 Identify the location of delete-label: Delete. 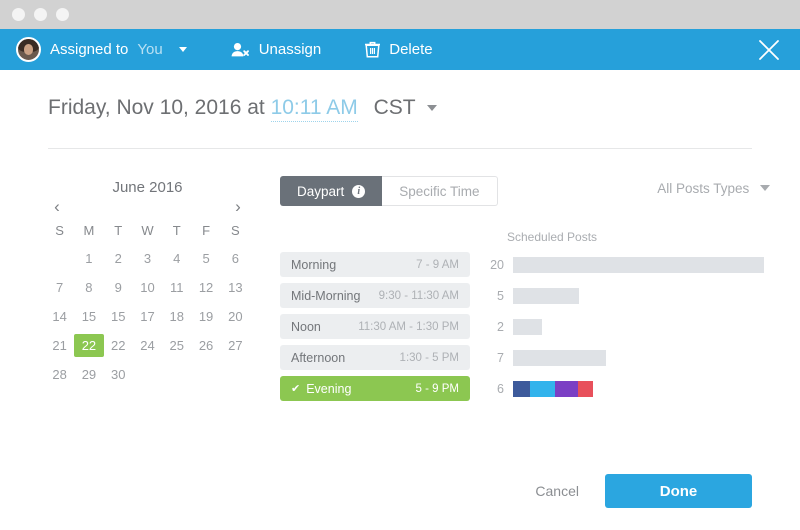
(411, 49).